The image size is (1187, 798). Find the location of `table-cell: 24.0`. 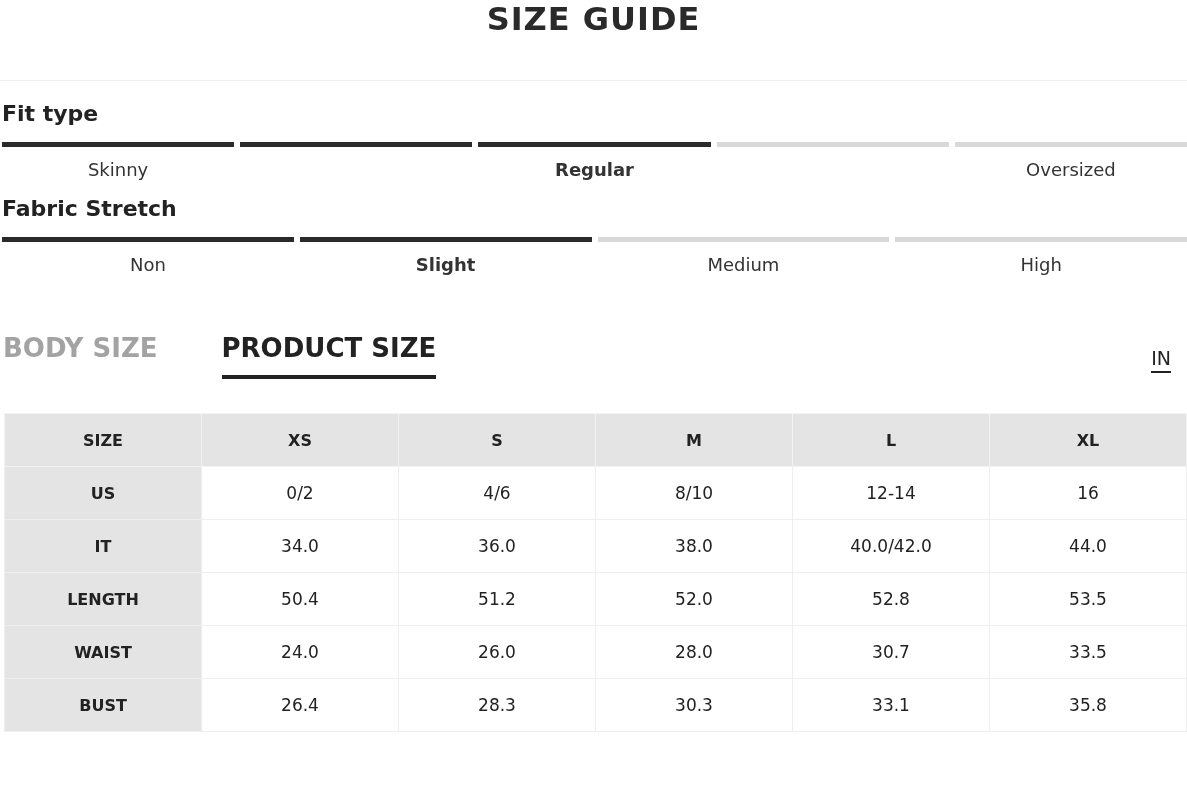

table-cell: 24.0 is located at coordinates (300, 652).